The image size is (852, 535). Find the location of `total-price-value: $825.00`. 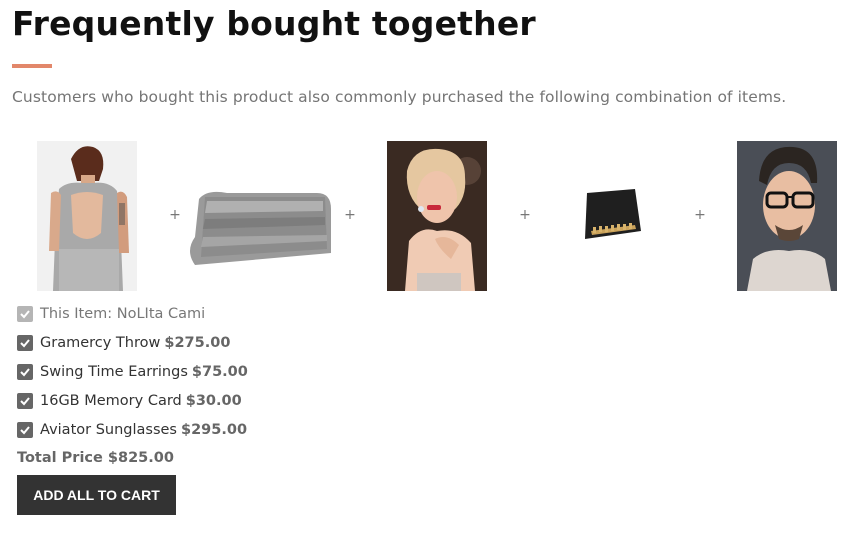

total-price-value: $825.00 is located at coordinates (140, 458).